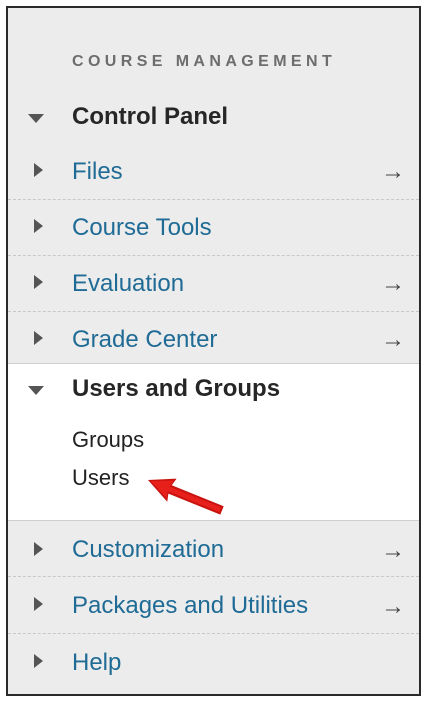  I want to click on menu-item-course-tools: Course Tools, so click(213, 228).